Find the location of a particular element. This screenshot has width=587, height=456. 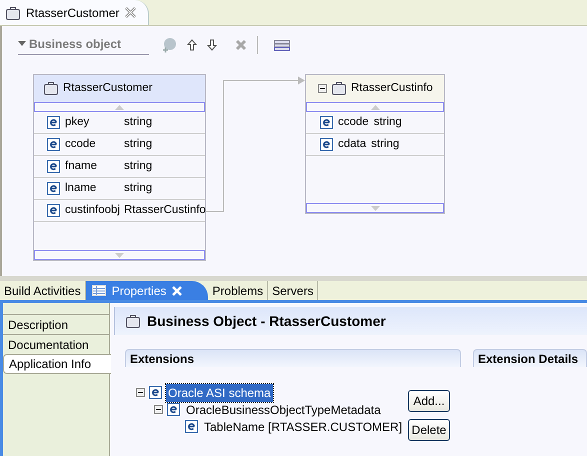

field-name: fname is located at coordinates (81, 166).